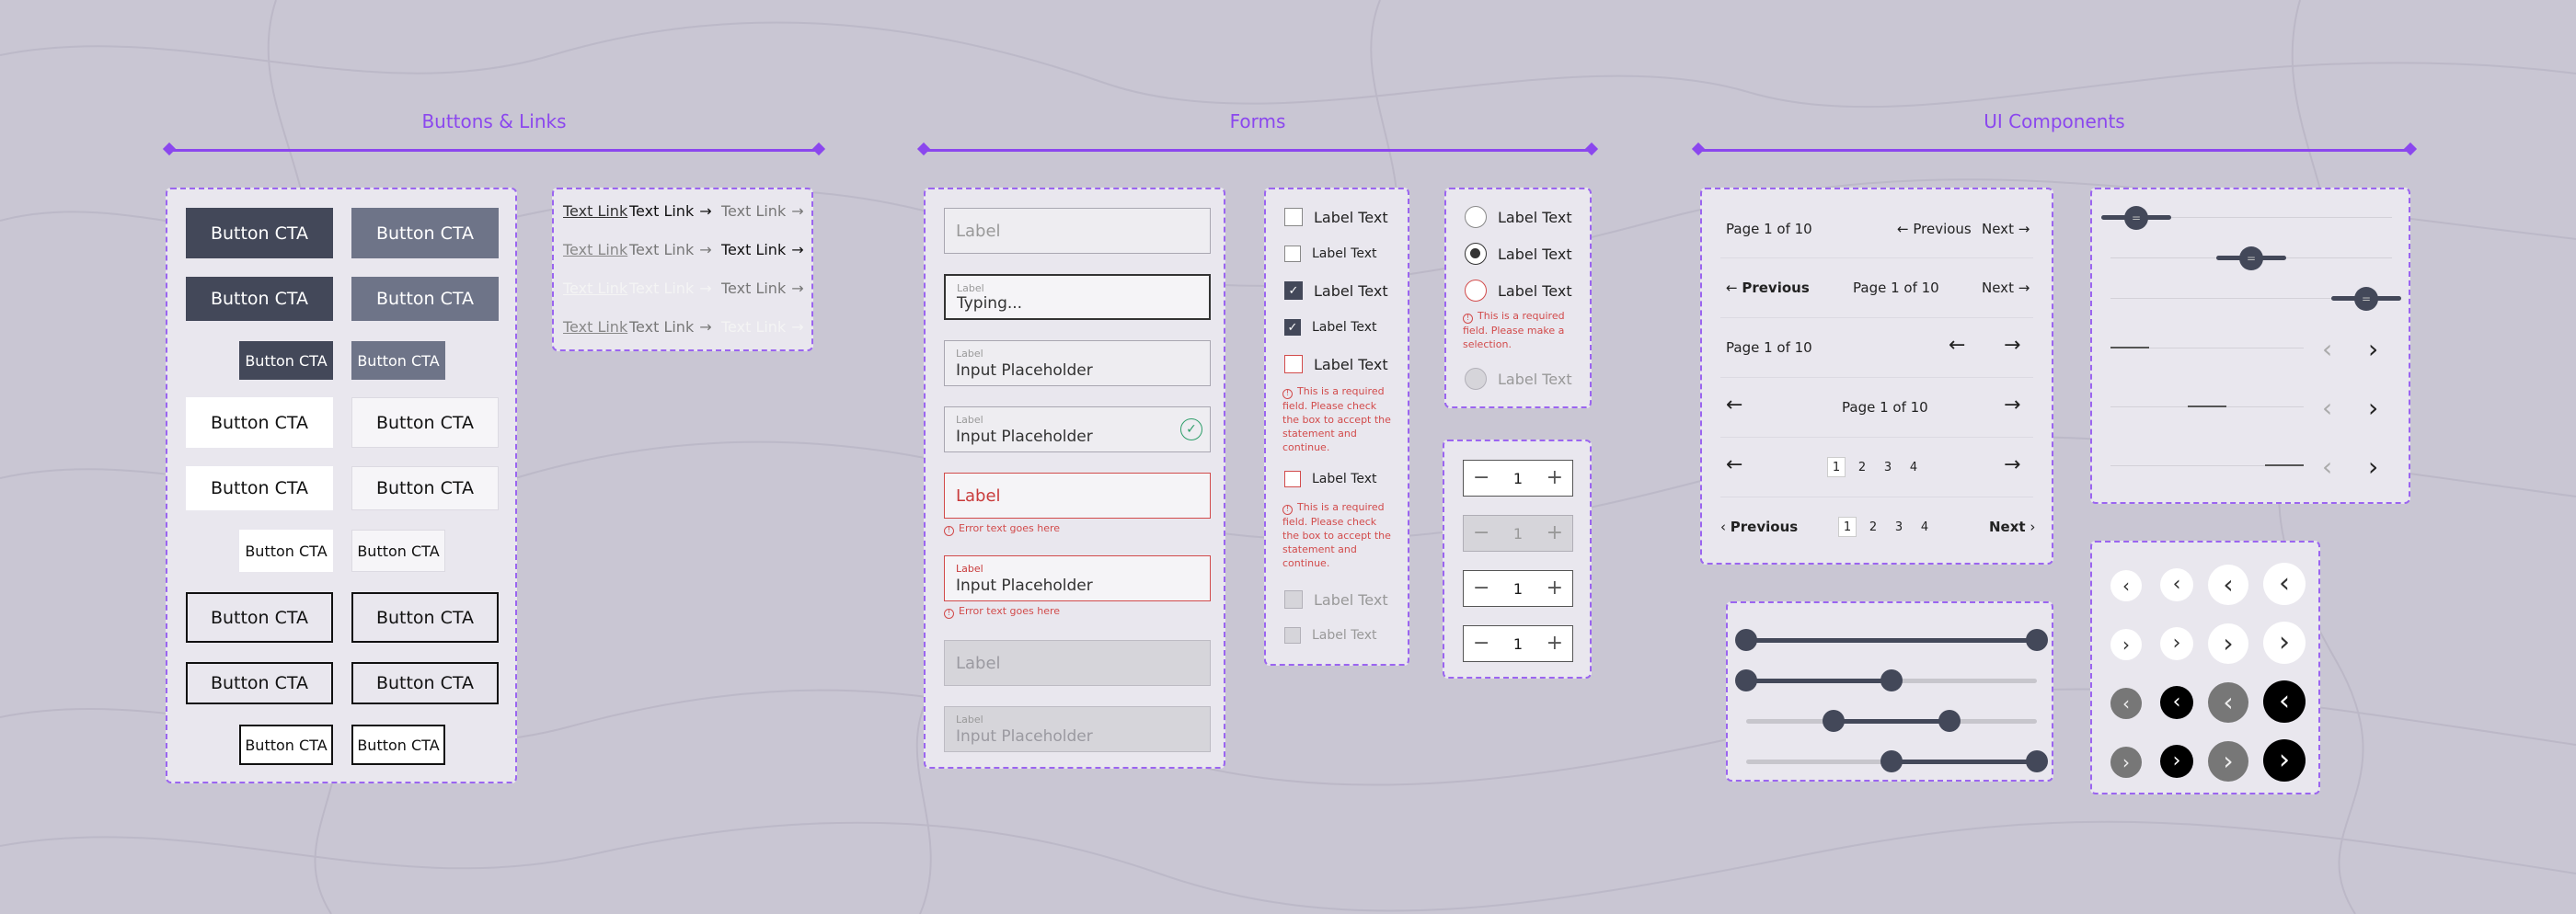 The height and width of the screenshot is (914, 2576). What do you see at coordinates (286, 745) in the screenshot?
I see `button-outline-small: Button CTA` at bounding box center [286, 745].